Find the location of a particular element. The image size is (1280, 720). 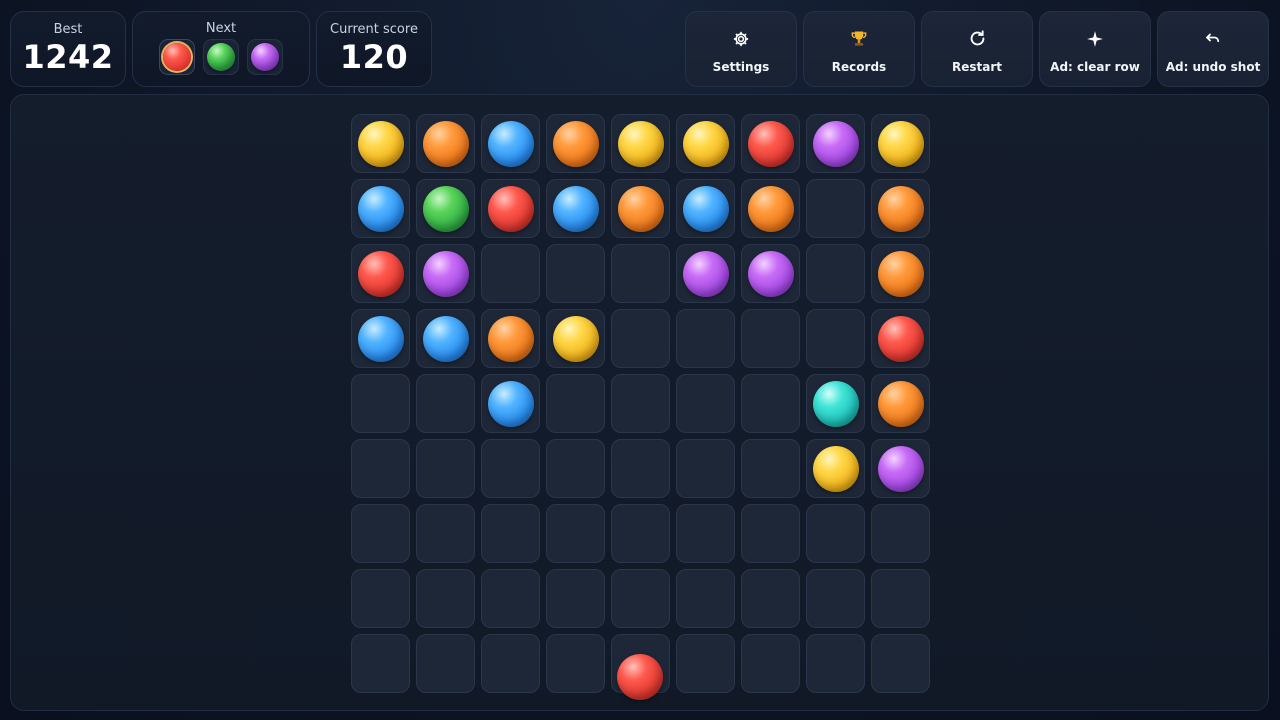

ball-red is located at coordinates (380, 273).